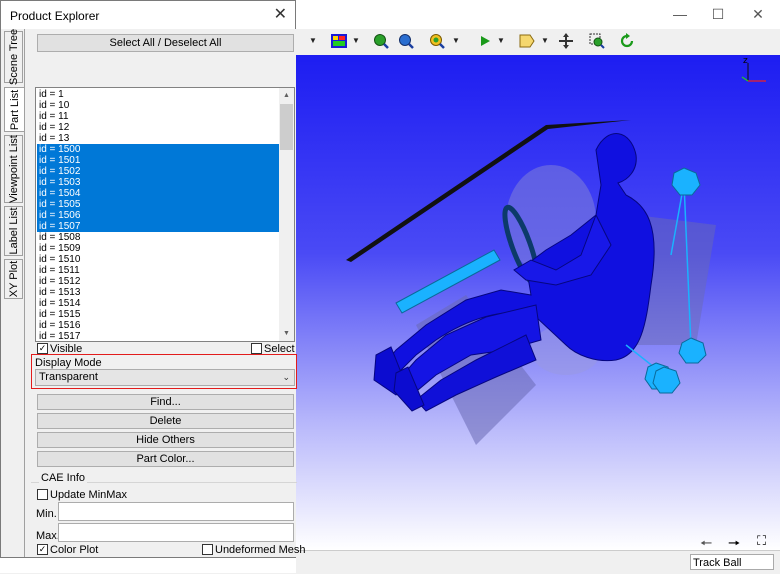 Image resolution: width=780 pixels, height=574 pixels. I want to click on list-scrollbar: ▲ ▼, so click(286, 214).